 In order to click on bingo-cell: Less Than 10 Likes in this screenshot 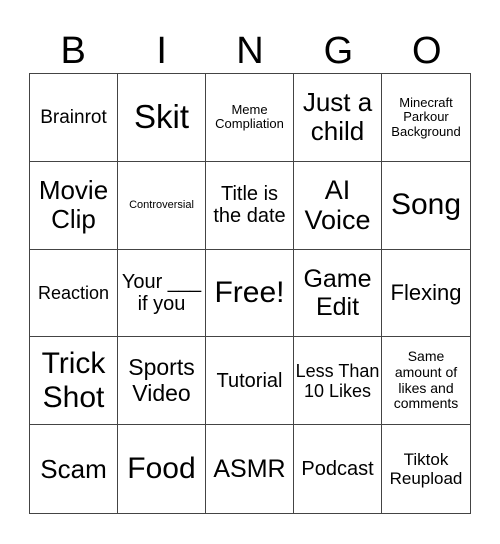, I will do `click(338, 381)`.